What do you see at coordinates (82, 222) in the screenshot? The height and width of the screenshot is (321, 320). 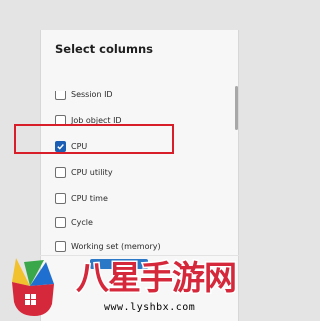 I see `column-label: Cycle` at bounding box center [82, 222].